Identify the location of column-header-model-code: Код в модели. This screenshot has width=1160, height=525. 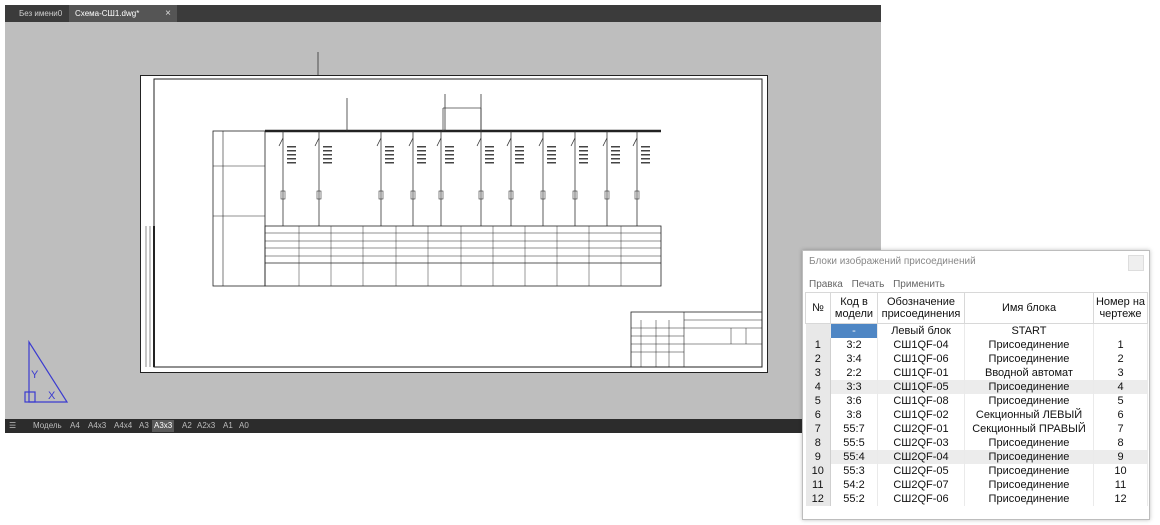
(854, 308).